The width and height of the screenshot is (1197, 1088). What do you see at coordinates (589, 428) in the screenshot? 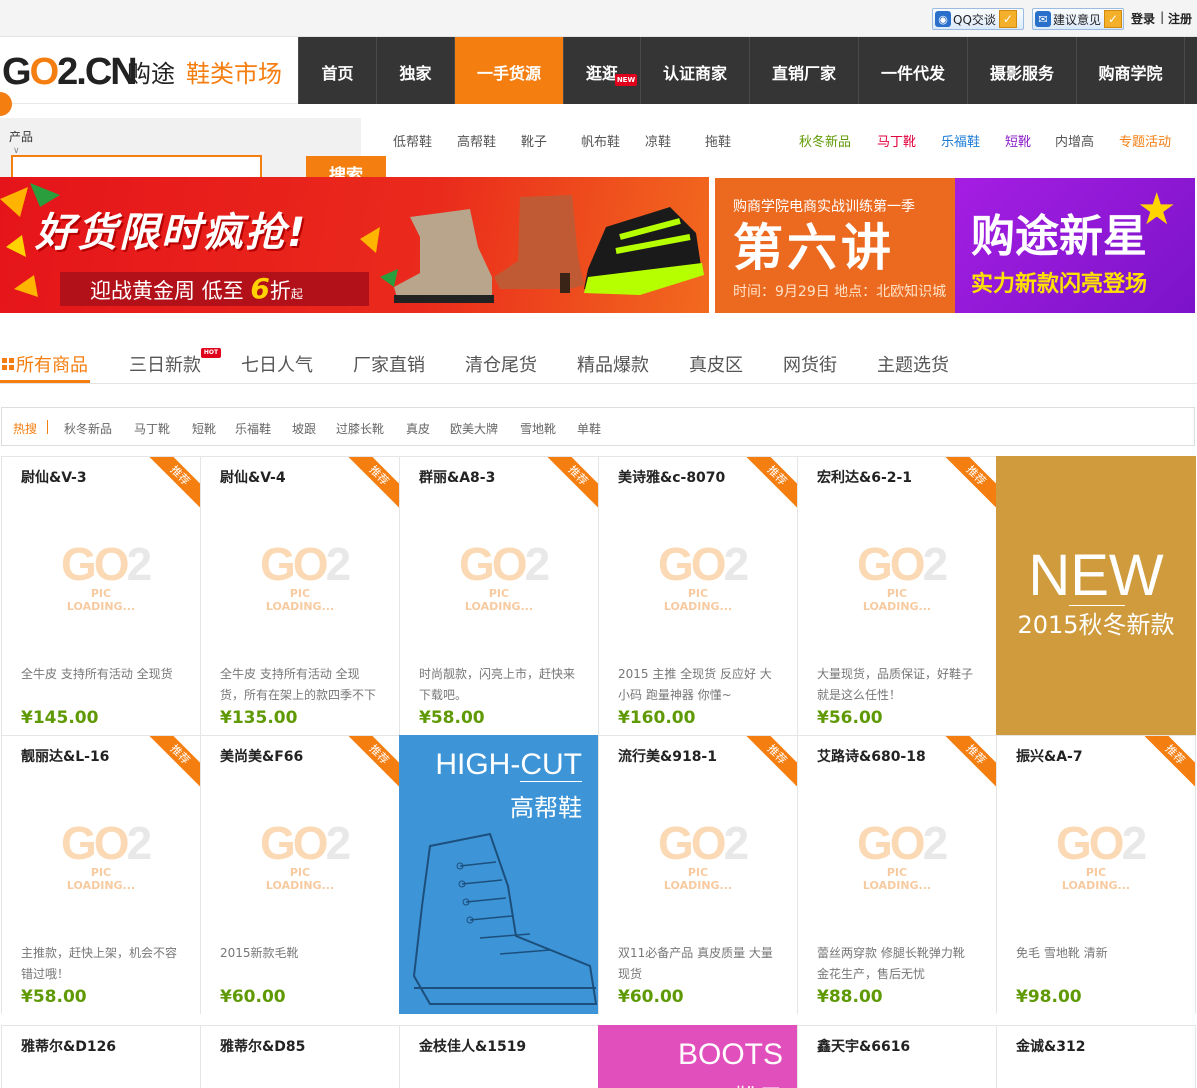
I see `hot-search-item: 单鞋` at bounding box center [589, 428].